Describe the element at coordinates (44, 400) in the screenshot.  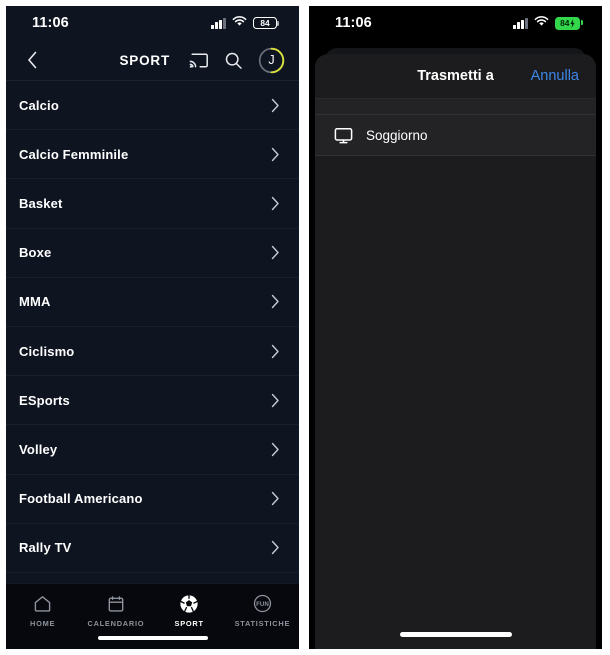
I see `list-item-label: ESports` at that location.